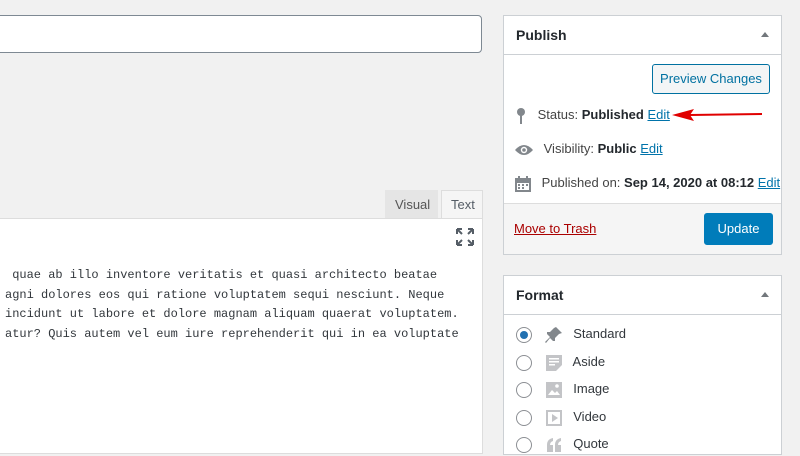  I want to click on format-box-header: Format, so click(642, 295).